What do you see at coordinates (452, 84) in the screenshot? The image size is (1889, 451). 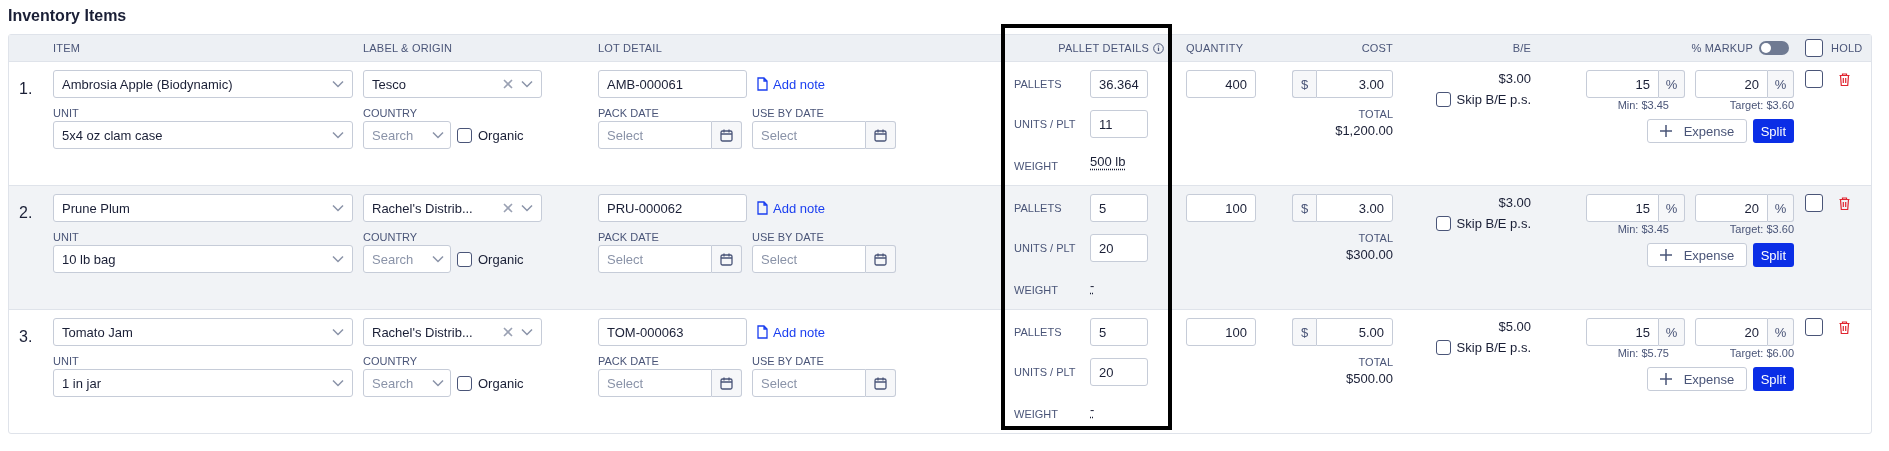 I see `label-select: Tesco` at bounding box center [452, 84].